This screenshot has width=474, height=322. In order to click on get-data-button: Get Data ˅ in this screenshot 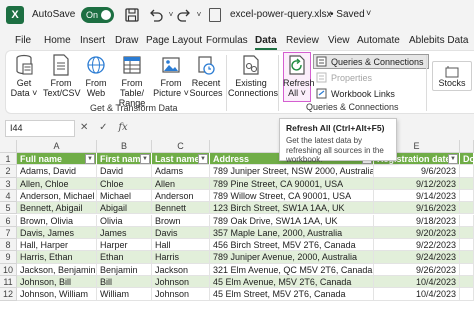, I will do `click(24, 76)`.